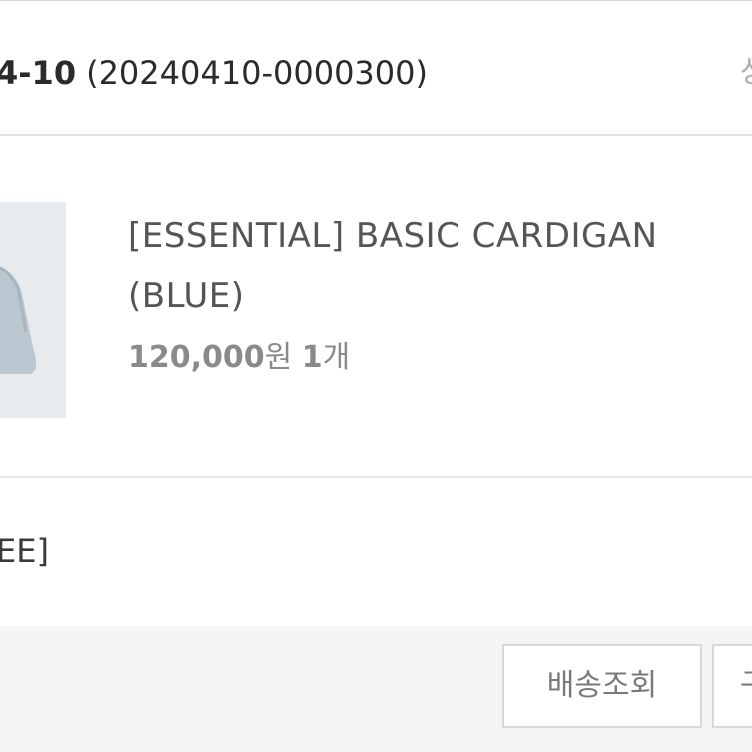  I want to click on cardigan-image, so click(18, 320).